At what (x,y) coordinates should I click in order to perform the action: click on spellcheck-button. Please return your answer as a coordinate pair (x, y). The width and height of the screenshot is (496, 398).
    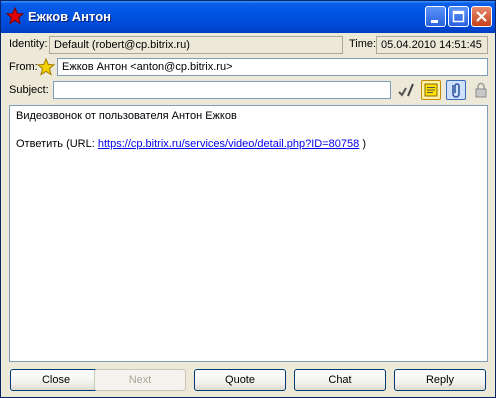
    Looking at the image, I should click on (406, 90).